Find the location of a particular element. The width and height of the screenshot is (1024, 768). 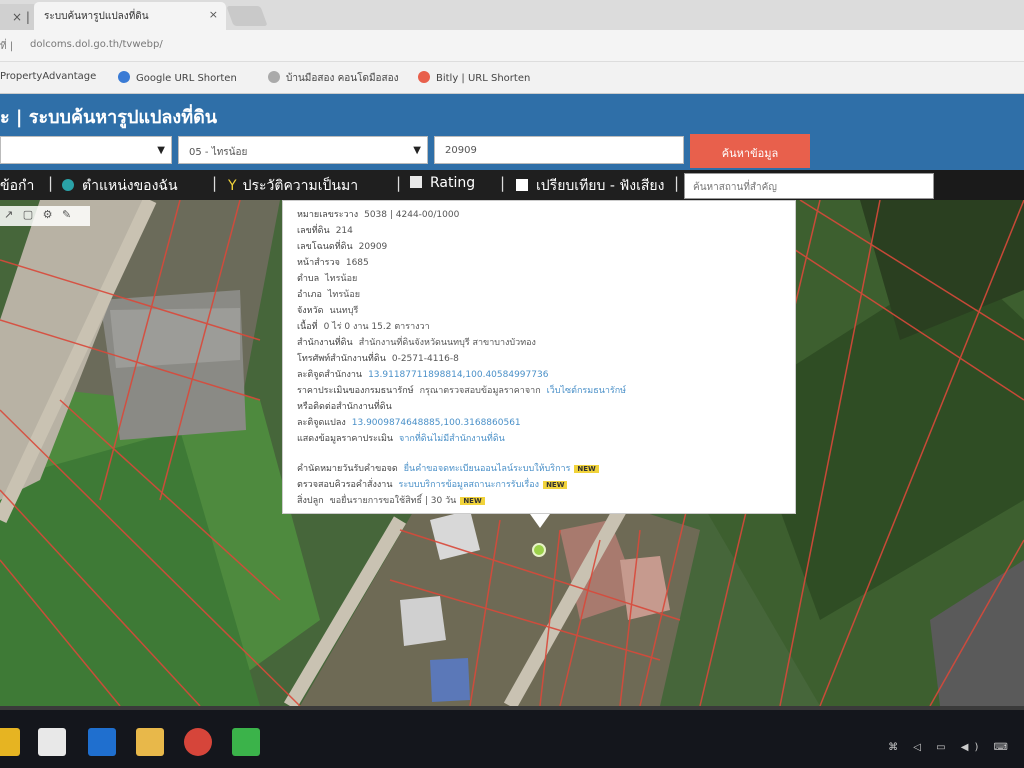

row-value: 214 is located at coordinates (344, 231).